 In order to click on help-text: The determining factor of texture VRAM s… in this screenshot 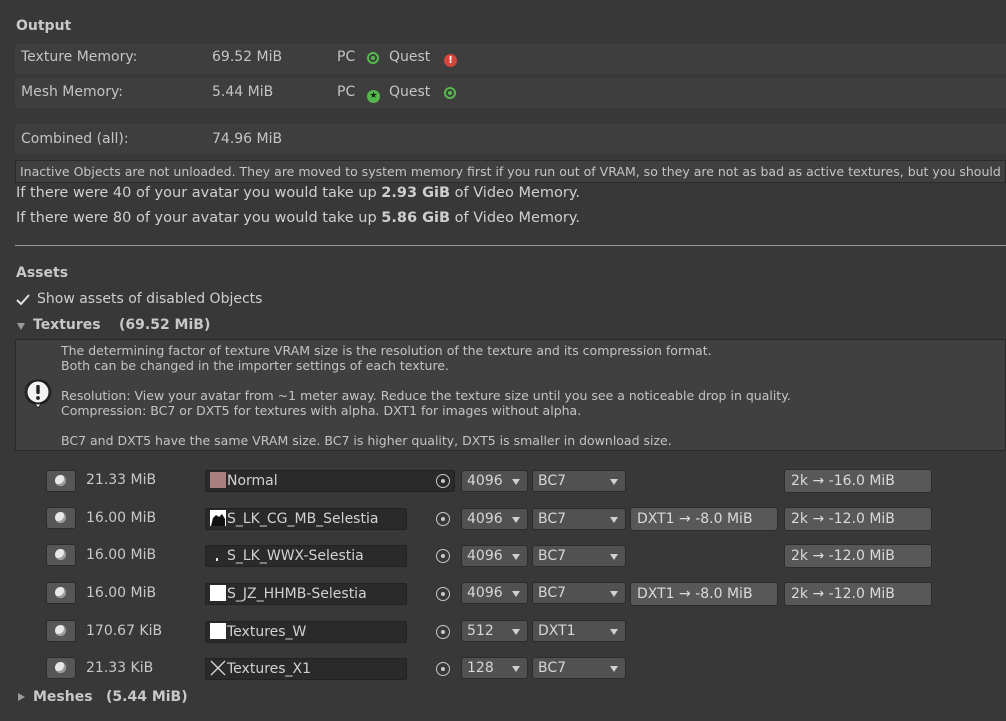, I will do `click(426, 395)`.